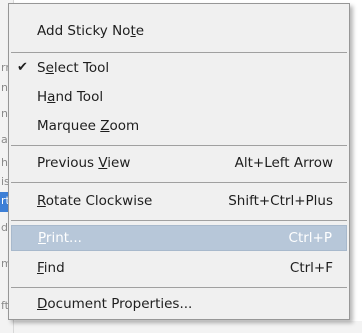 The height and width of the screenshot is (333, 362). Describe the element at coordinates (179, 68) in the screenshot. I see `menu-item-select-tool: ✔ Select Tool` at that location.